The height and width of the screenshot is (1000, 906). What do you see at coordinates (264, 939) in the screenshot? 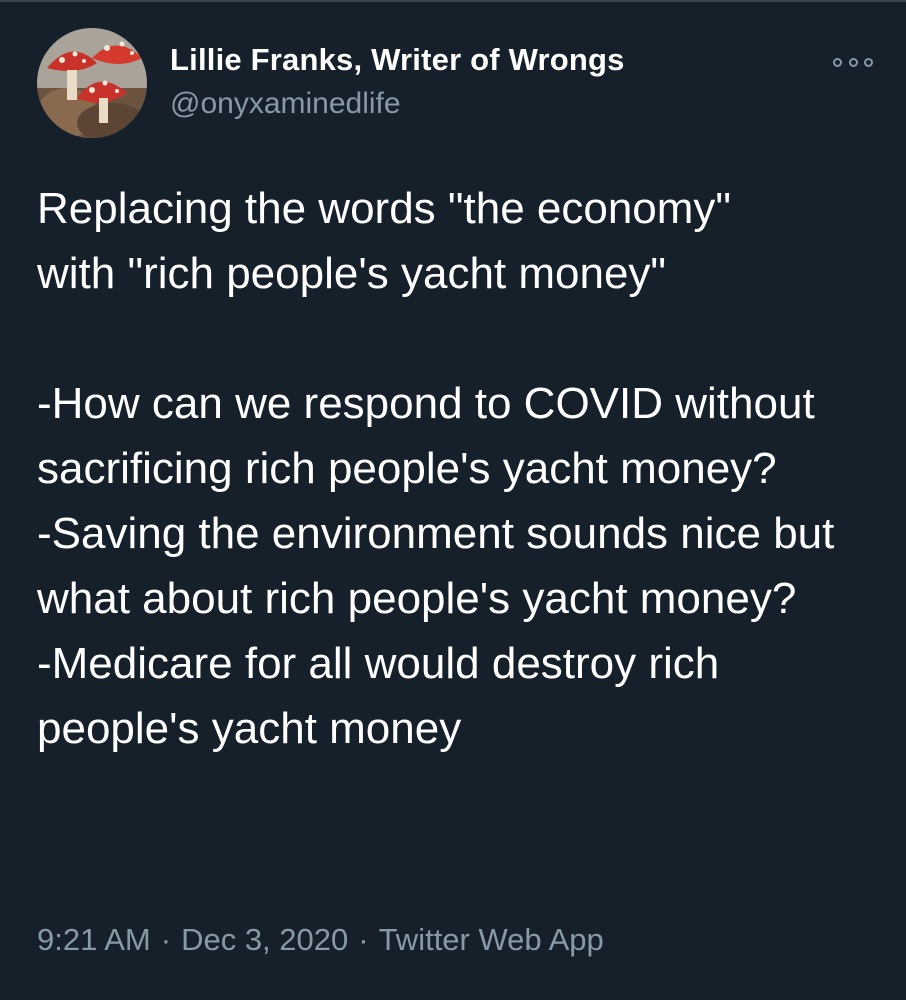
I see `tweet-date: Dec 3, 2020` at bounding box center [264, 939].